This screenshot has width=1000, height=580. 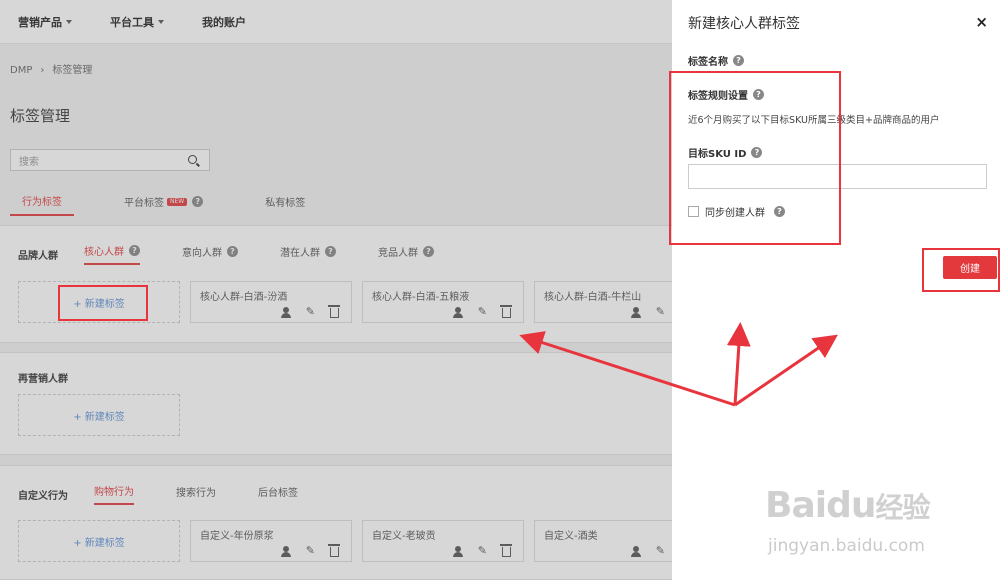 I want to click on arrow-to-add-tag, so click(x=627, y=369).